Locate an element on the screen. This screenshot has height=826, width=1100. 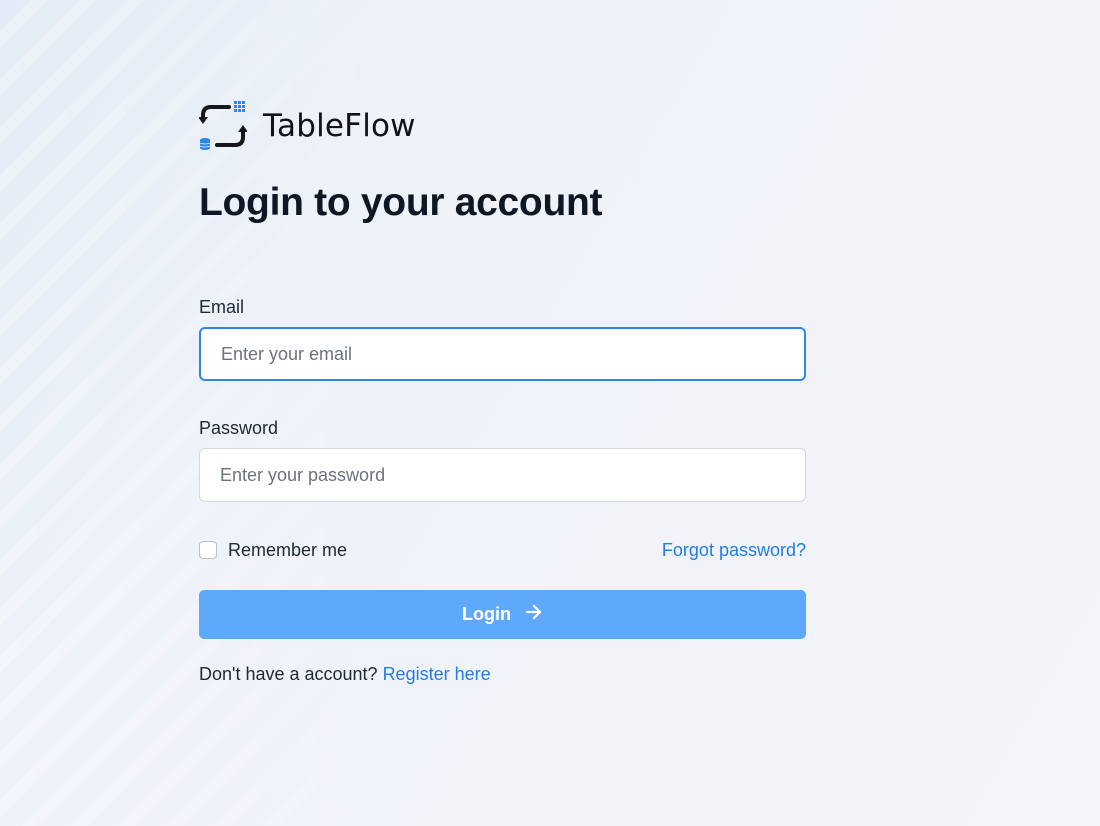
remember-me: Remember me is located at coordinates (273, 550).